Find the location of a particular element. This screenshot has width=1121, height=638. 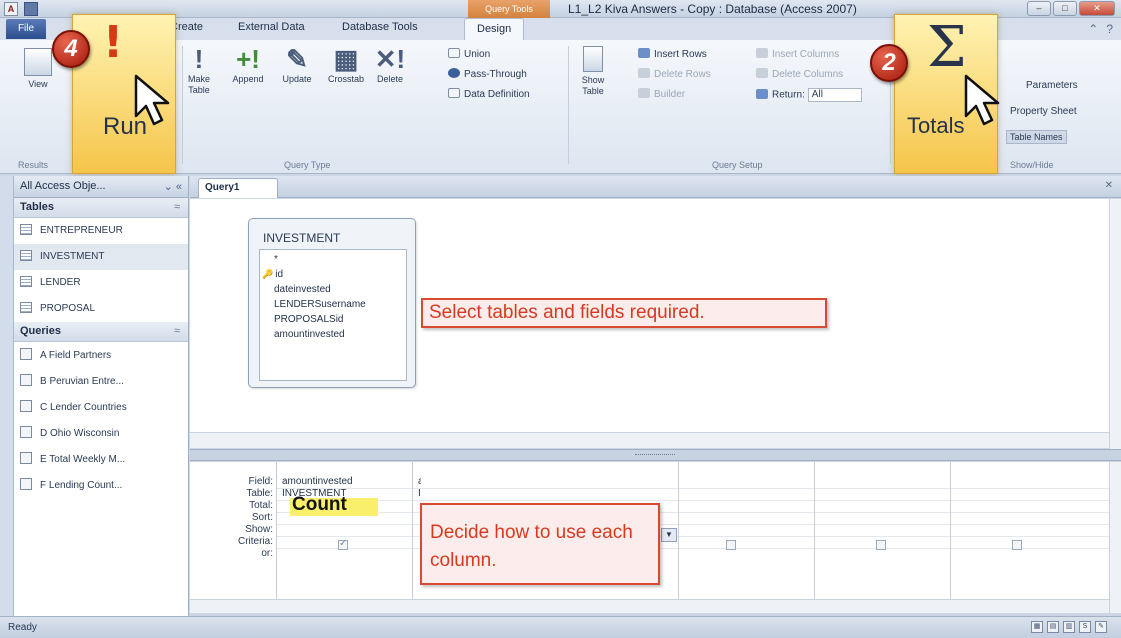

append-button: +! Append is located at coordinates (248, 64).